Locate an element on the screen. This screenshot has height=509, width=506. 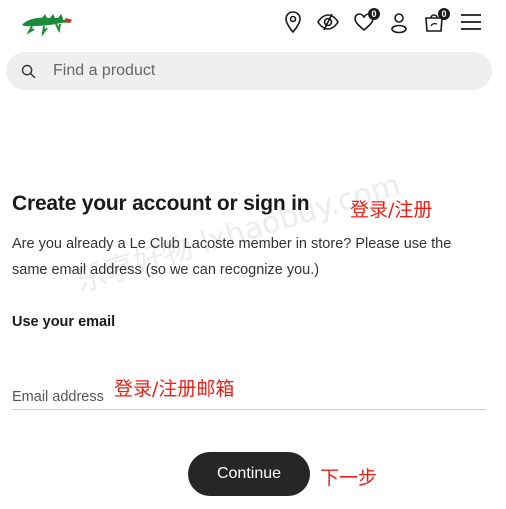
continue-annotation: 下一步 is located at coordinates (349, 478).